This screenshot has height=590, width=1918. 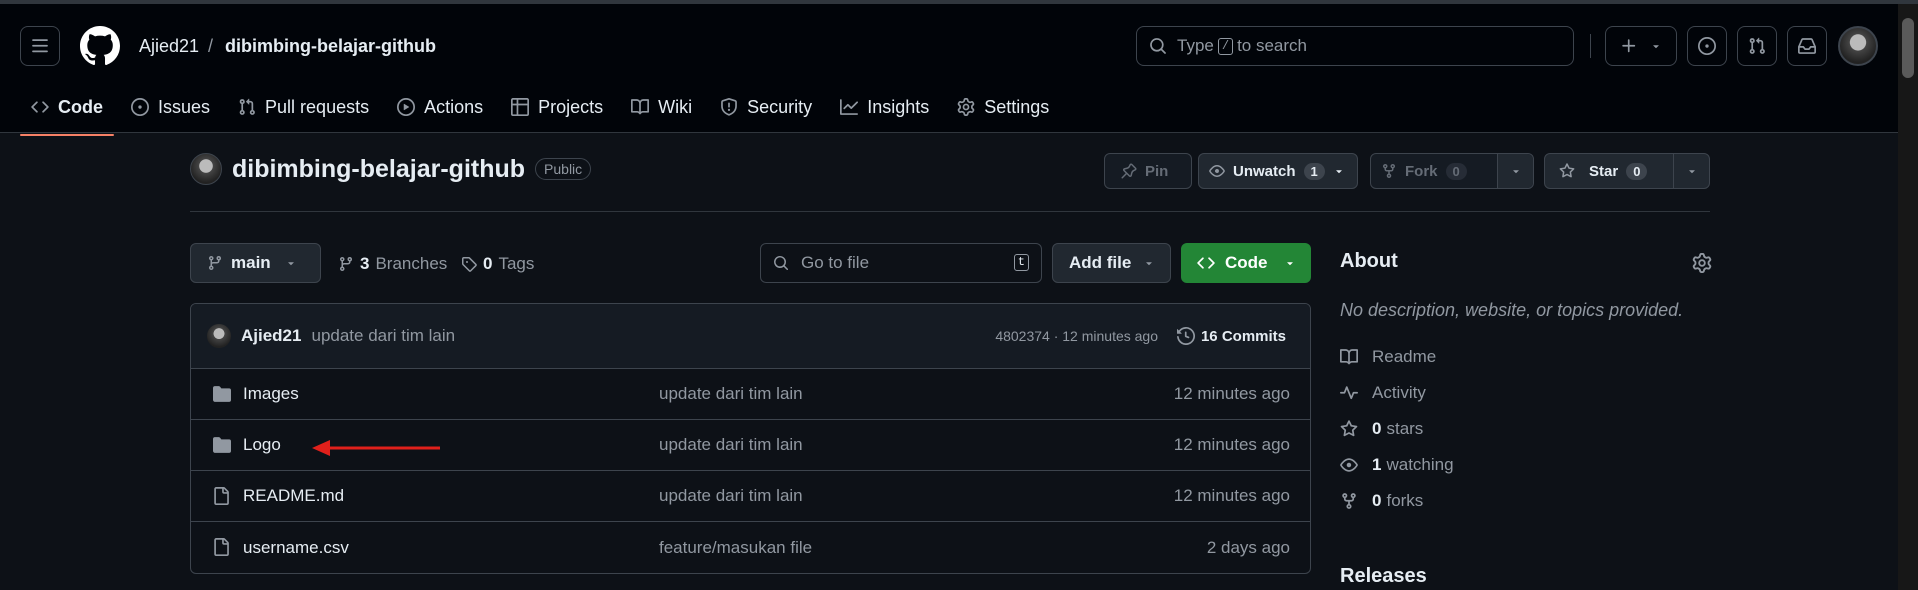 What do you see at coordinates (1604, 171) in the screenshot?
I see `star-label: Star` at bounding box center [1604, 171].